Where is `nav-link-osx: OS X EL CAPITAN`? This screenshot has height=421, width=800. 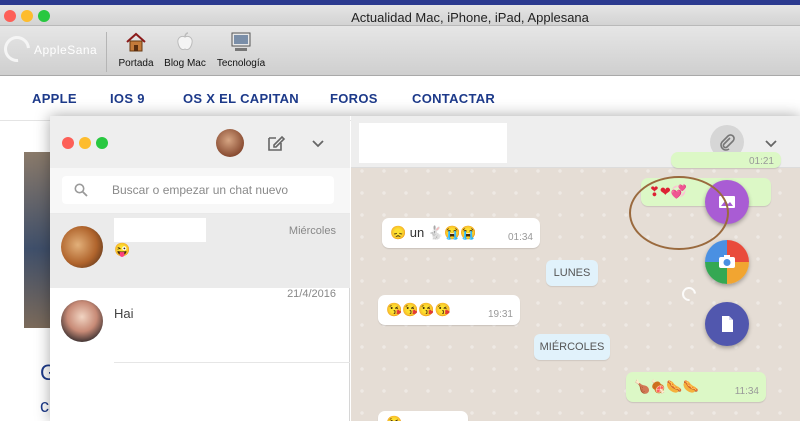
nav-link-osx: OS X EL CAPITAN is located at coordinates (241, 98).